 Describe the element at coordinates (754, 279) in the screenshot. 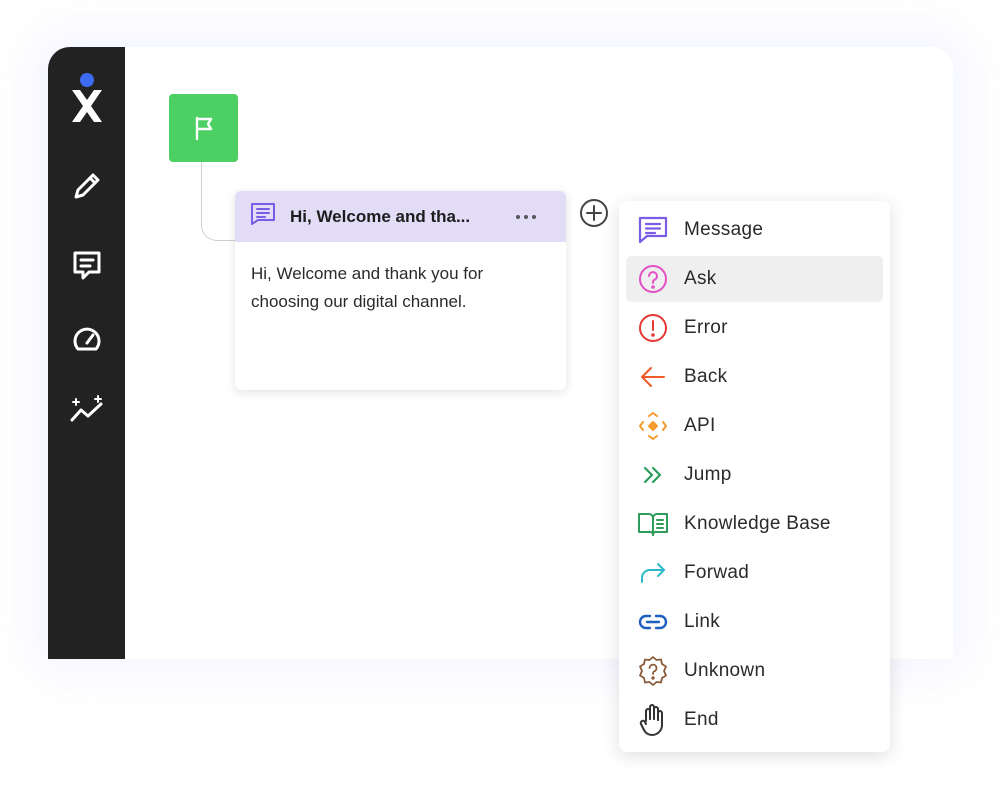

I see `menu-item-ask: Ask` at that location.